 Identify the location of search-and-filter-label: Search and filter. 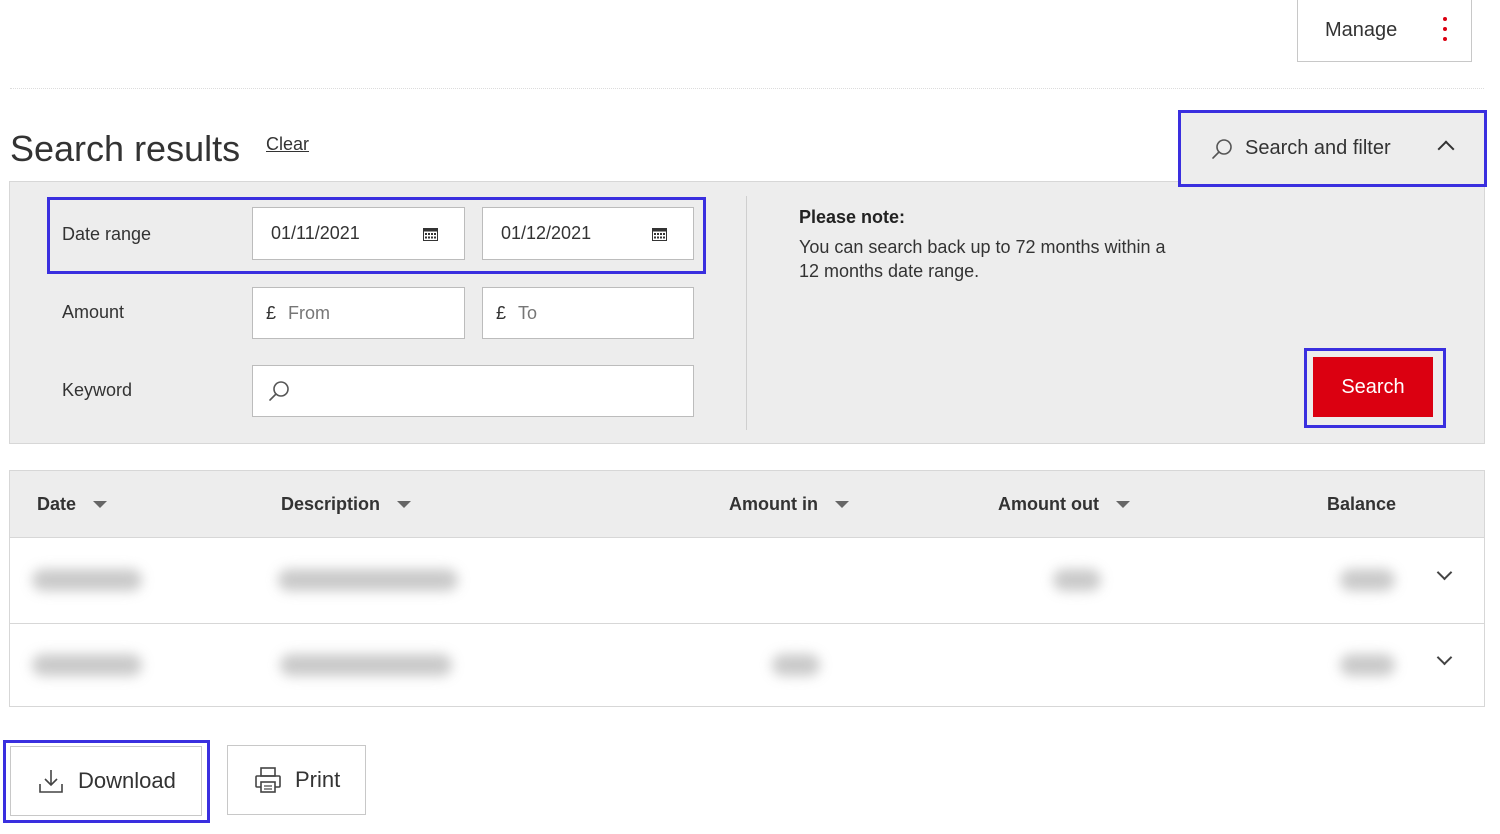
(1318, 148).